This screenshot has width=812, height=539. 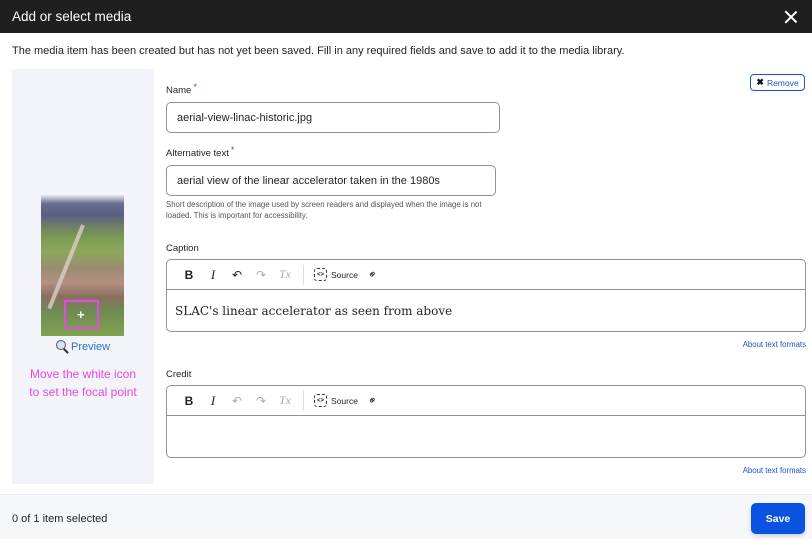 I want to click on credit-editor: B I ↶ ↷ Tx <> Source ⚭, so click(x=486, y=421).